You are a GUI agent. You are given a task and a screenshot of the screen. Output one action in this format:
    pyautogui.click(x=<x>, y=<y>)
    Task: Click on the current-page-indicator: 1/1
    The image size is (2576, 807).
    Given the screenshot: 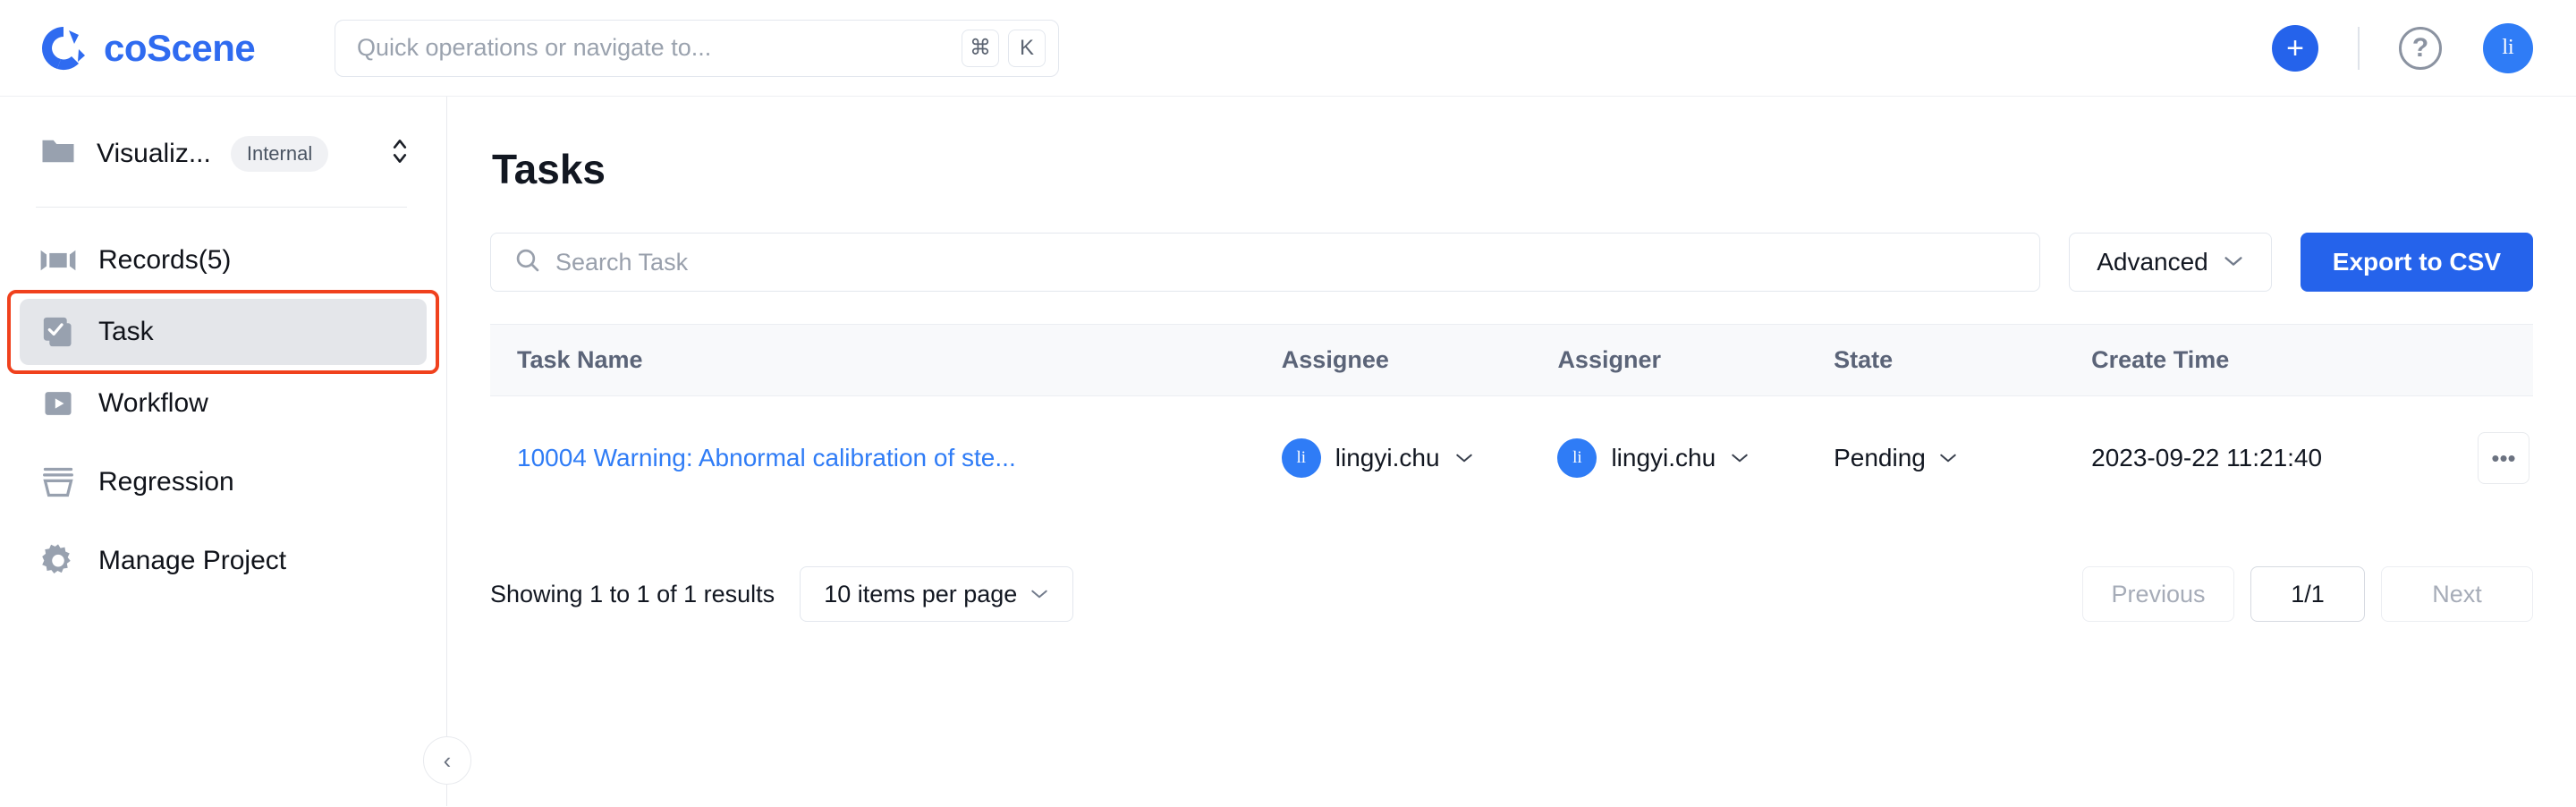 What is the action you would take?
    pyautogui.click(x=2307, y=594)
    